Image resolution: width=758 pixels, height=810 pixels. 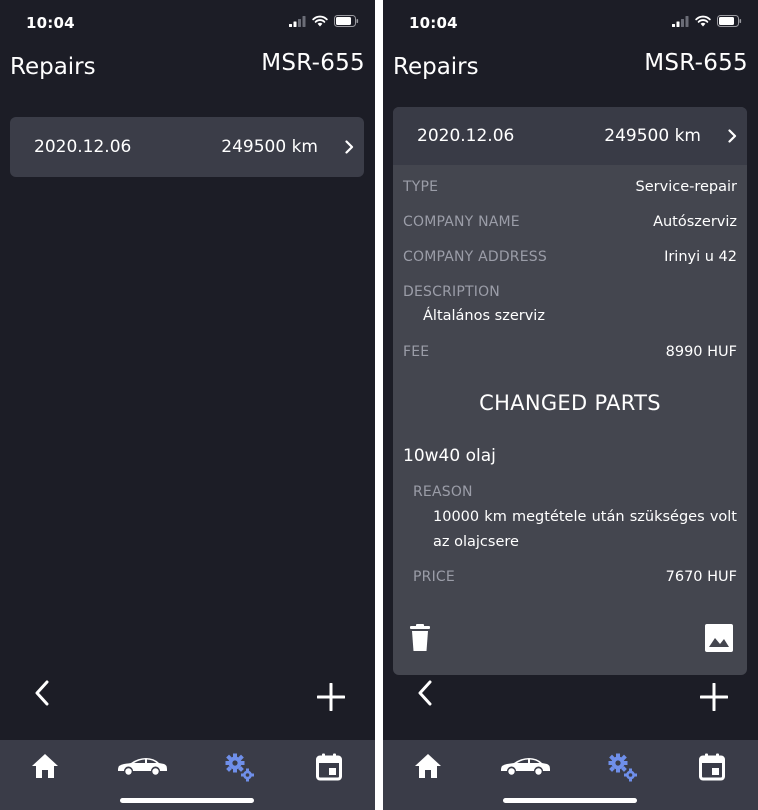 What do you see at coordinates (719, 638) in the screenshot?
I see `image-icon` at bounding box center [719, 638].